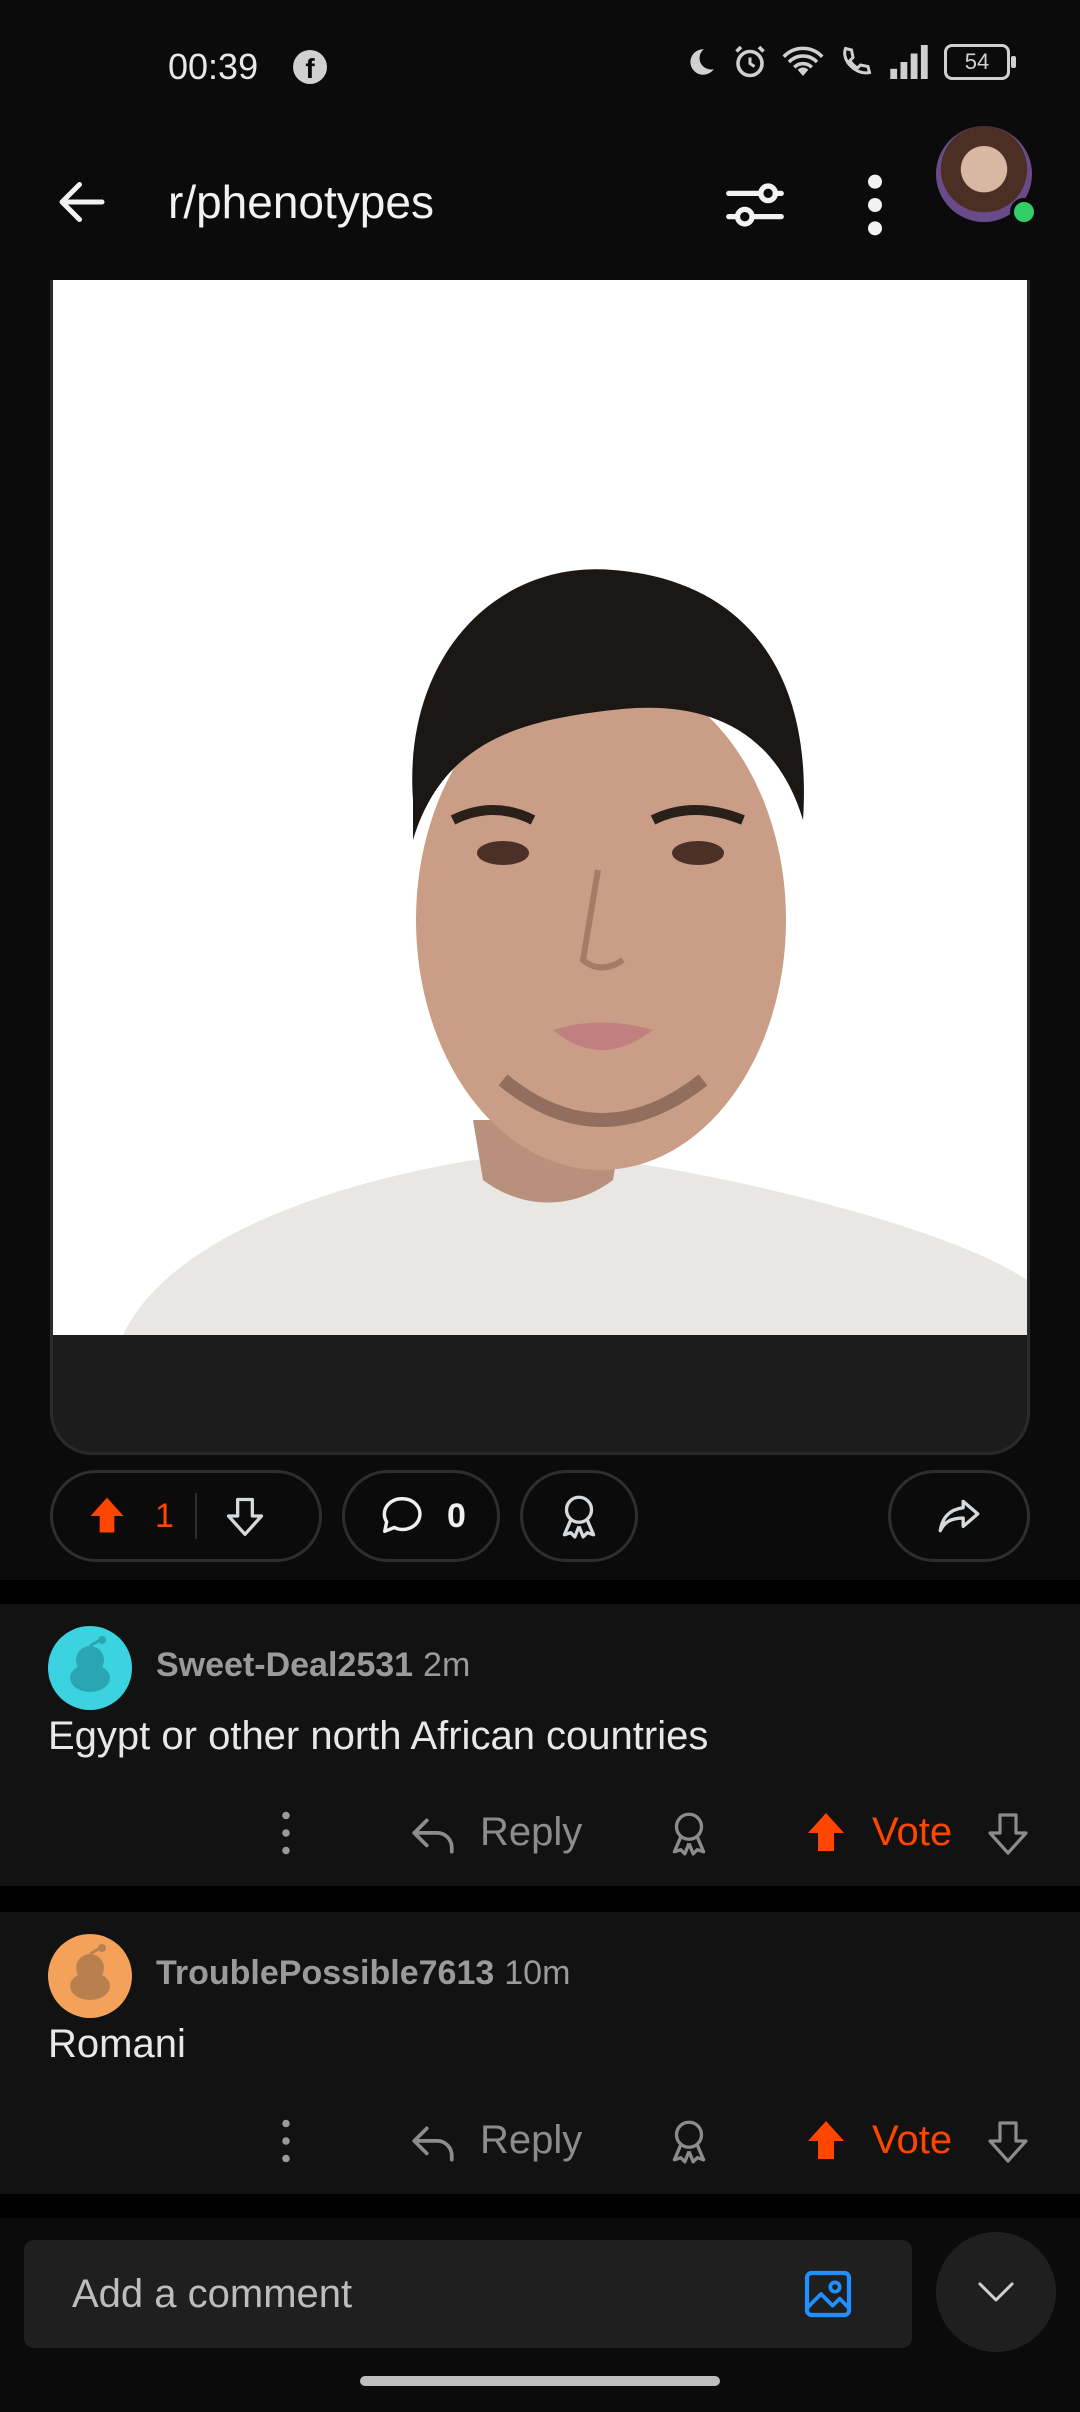 Image resolution: width=1080 pixels, height=2412 pixels. I want to click on comment-body: Egypt or other north African countries, so click(378, 1736).